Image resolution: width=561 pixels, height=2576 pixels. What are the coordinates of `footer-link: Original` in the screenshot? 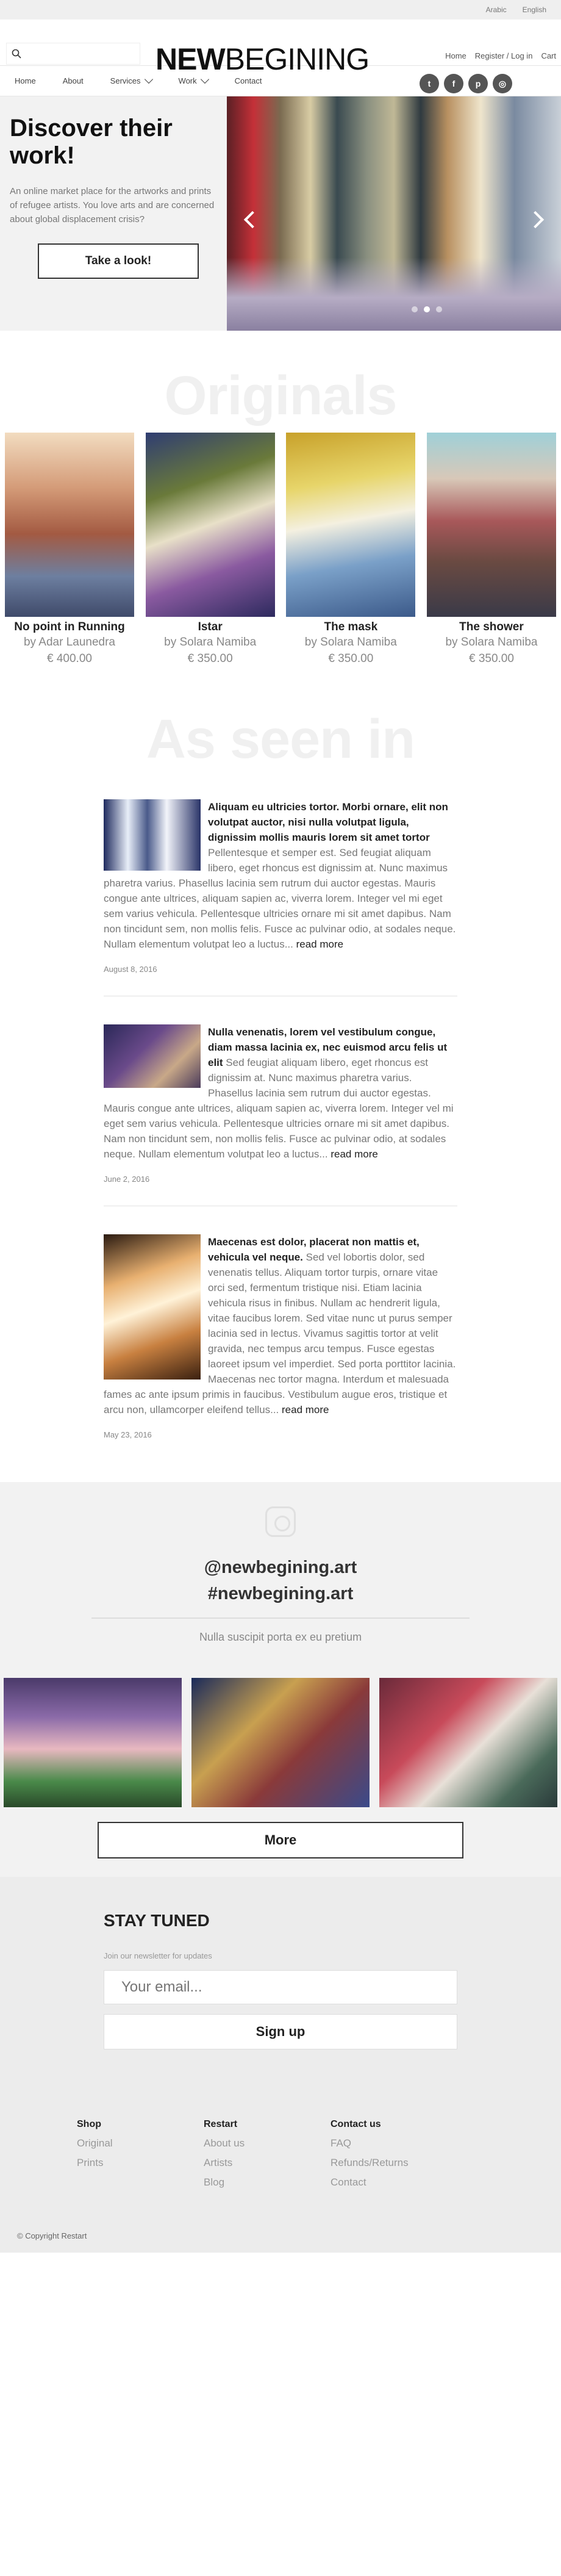 It's located at (140, 2143).